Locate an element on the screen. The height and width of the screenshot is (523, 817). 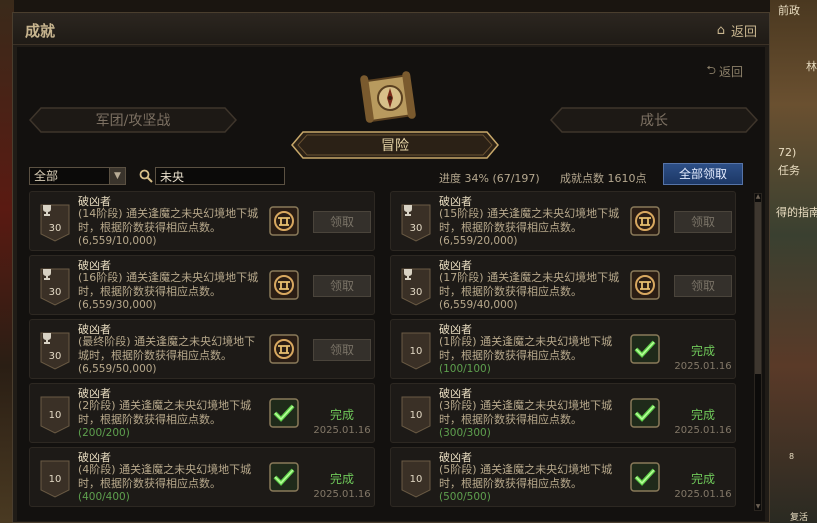
scroll-up-icon: ▲ is located at coordinates (758, 197).